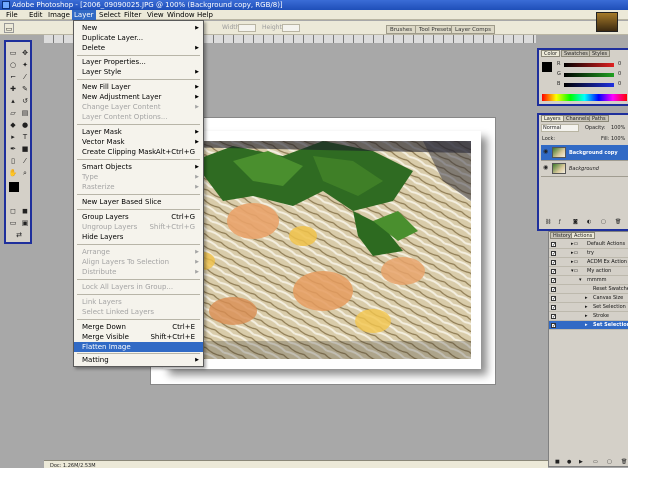  What do you see at coordinates (609, 462) in the screenshot?
I see `new-action-icon: ▢` at bounding box center [609, 462].